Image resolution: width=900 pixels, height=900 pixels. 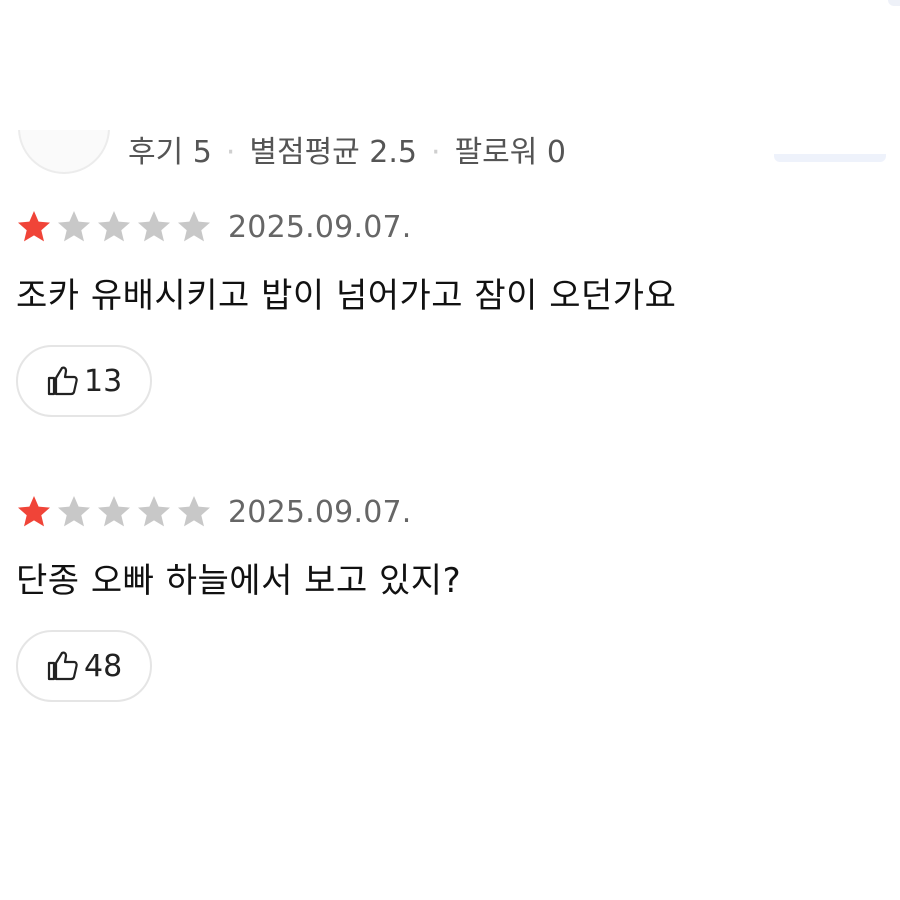 What do you see at coordinates (103, 381) in the screenshot?
I see `like-count: 13` at bounding box center [103, 381].